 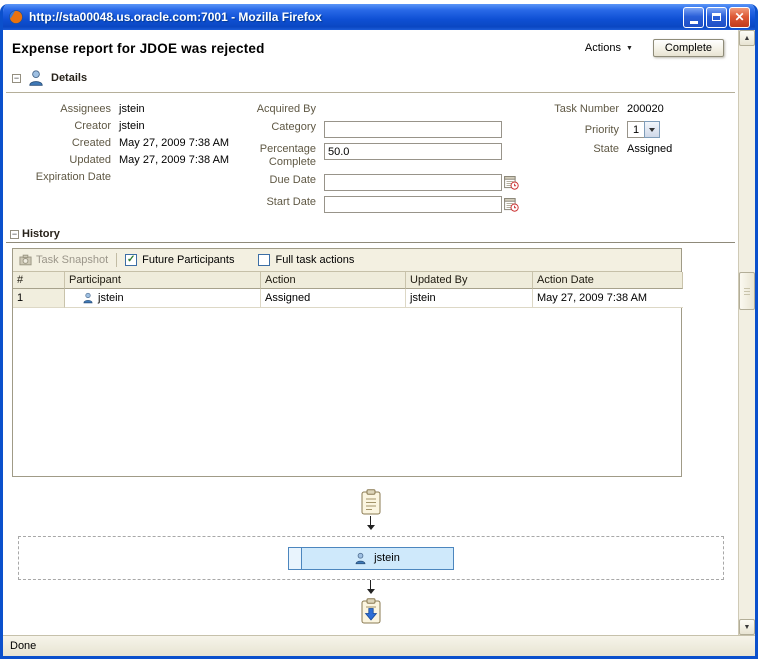 I want to click on maximize-icon, so click(x=716, y=17).